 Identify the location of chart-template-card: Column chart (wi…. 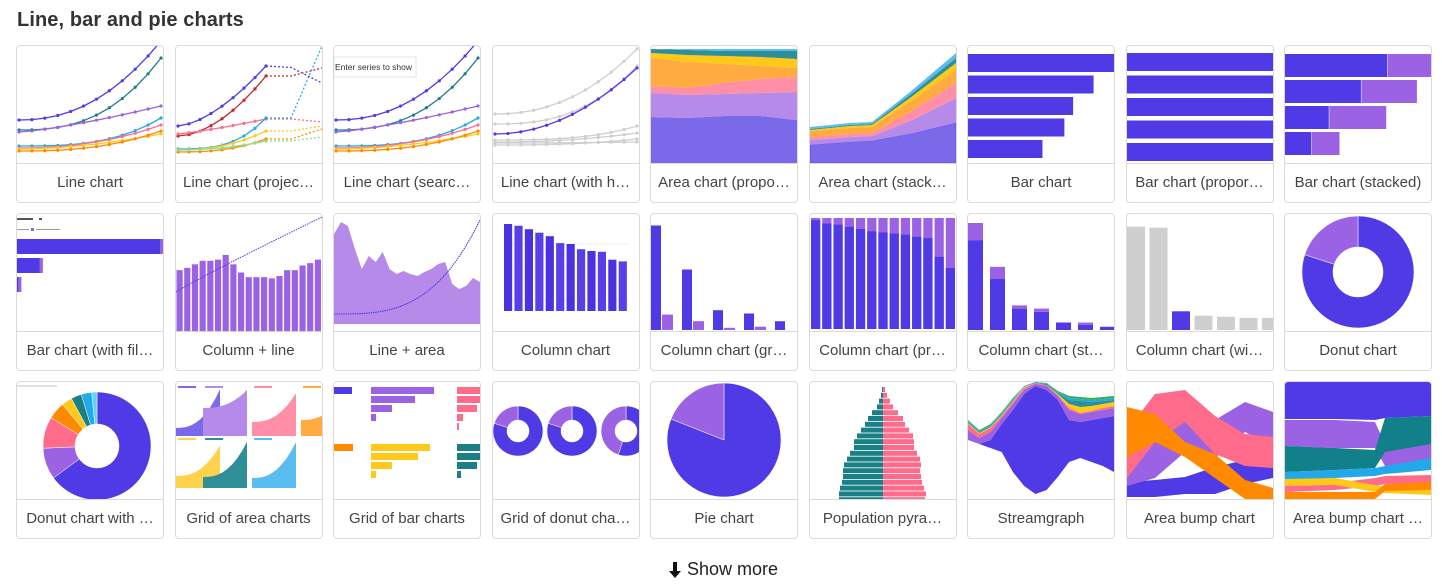
(1199, 292).